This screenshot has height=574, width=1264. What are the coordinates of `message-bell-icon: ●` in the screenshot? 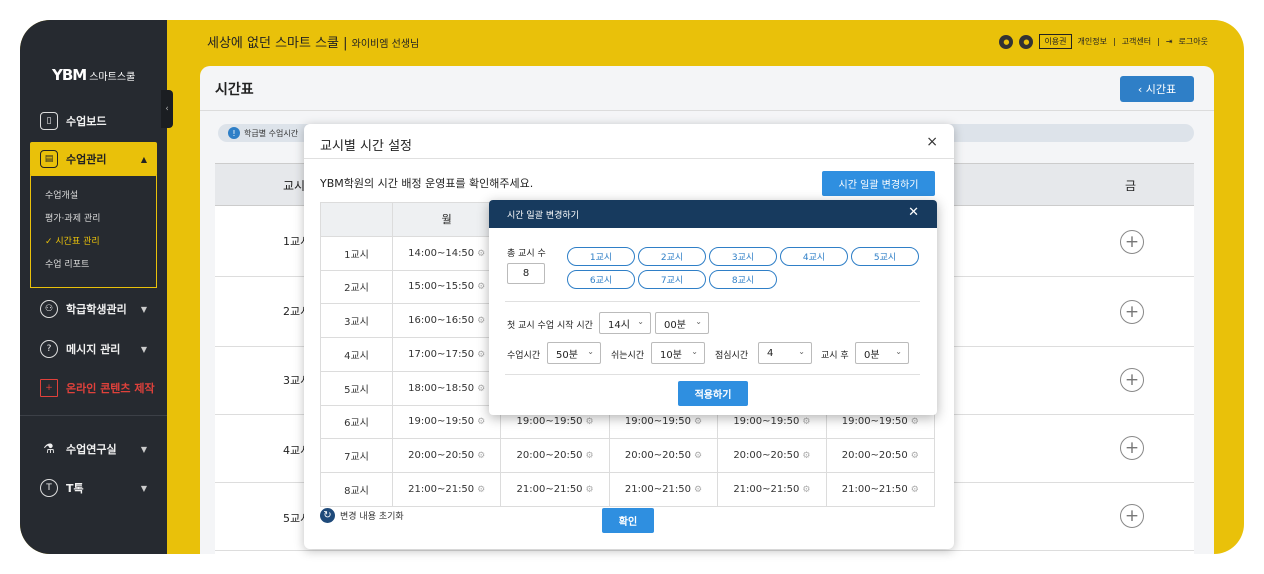 It's located at (1026, 41).